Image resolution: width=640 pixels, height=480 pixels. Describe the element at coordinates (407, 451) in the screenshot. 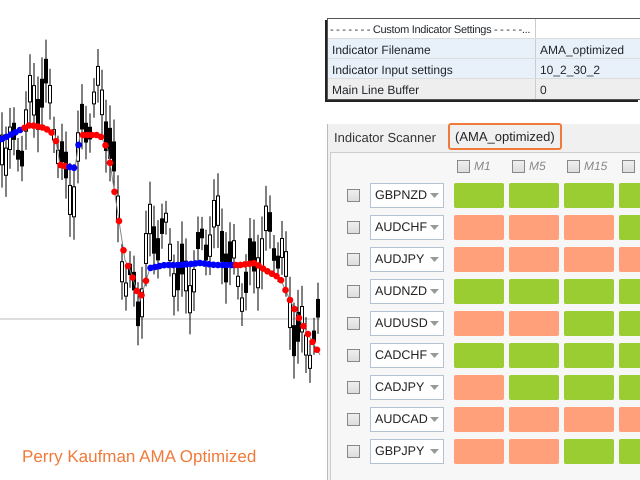

I see `symbol-dropdown: GBPJPY` at that location.